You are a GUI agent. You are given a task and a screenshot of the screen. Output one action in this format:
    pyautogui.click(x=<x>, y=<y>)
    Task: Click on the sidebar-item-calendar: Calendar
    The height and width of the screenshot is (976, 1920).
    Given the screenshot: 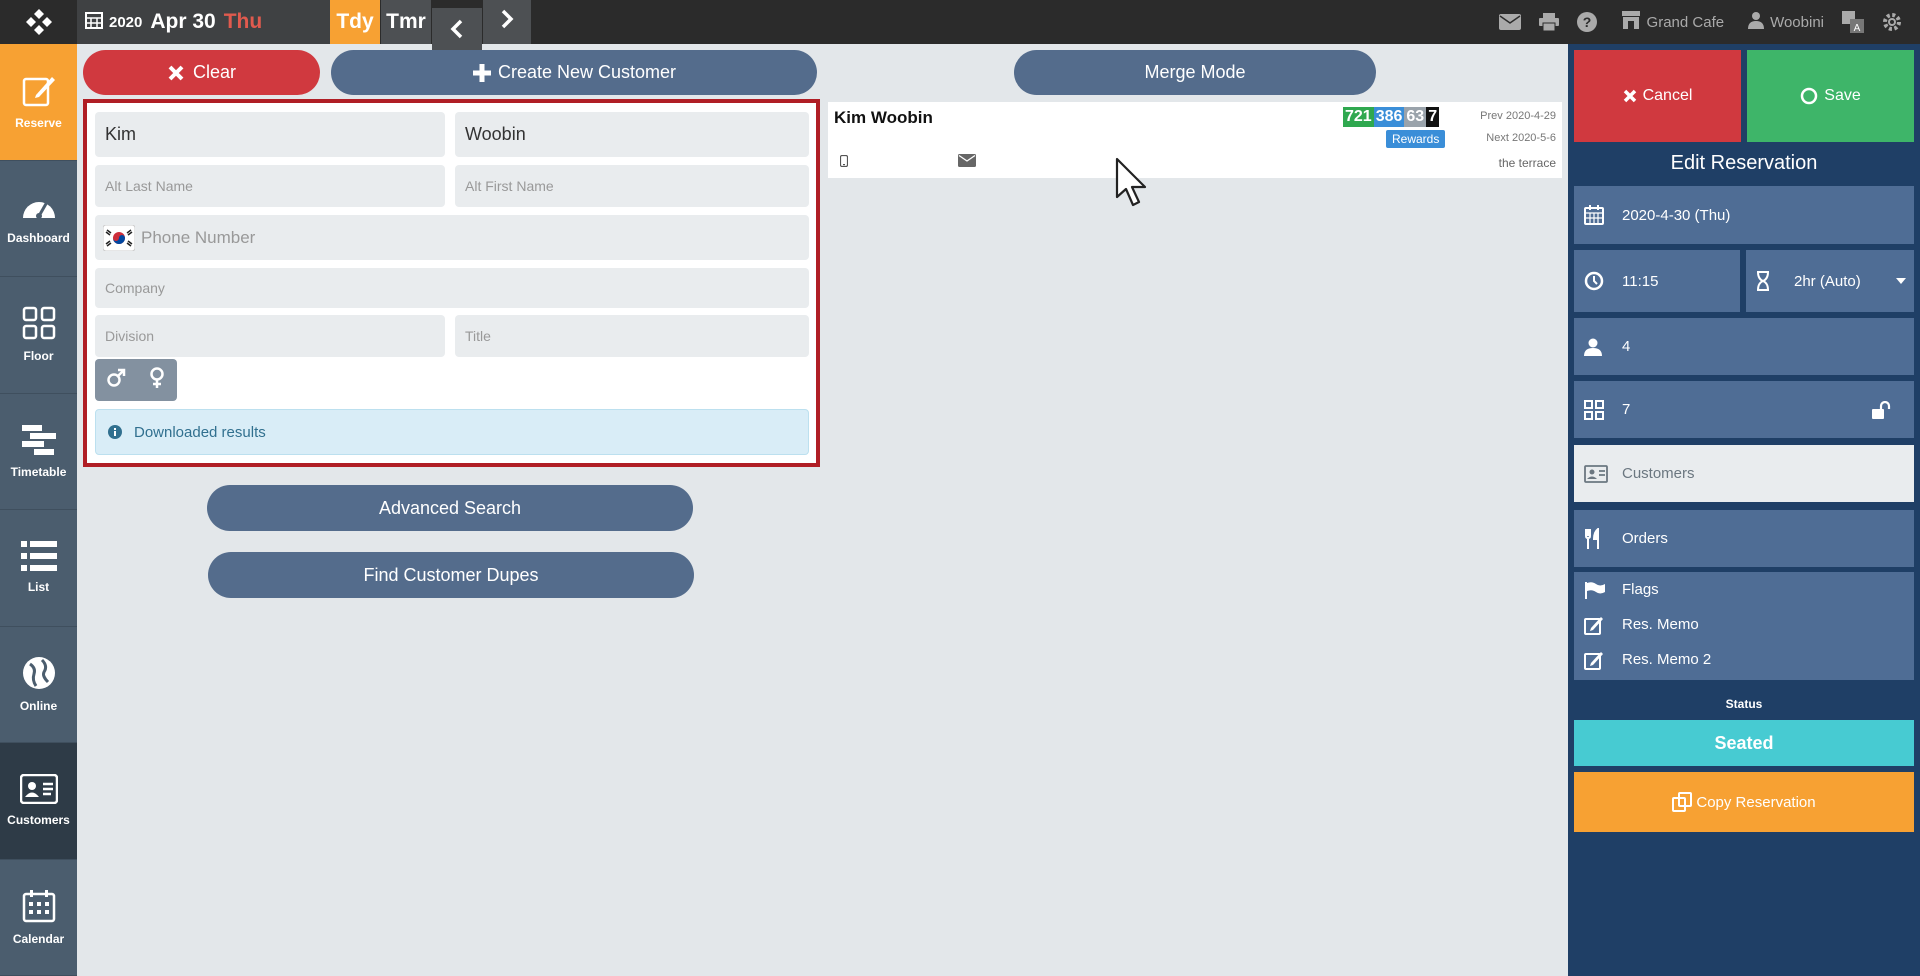 What is the action you would take?
    pyautogui.click(x=38, y=918)
    